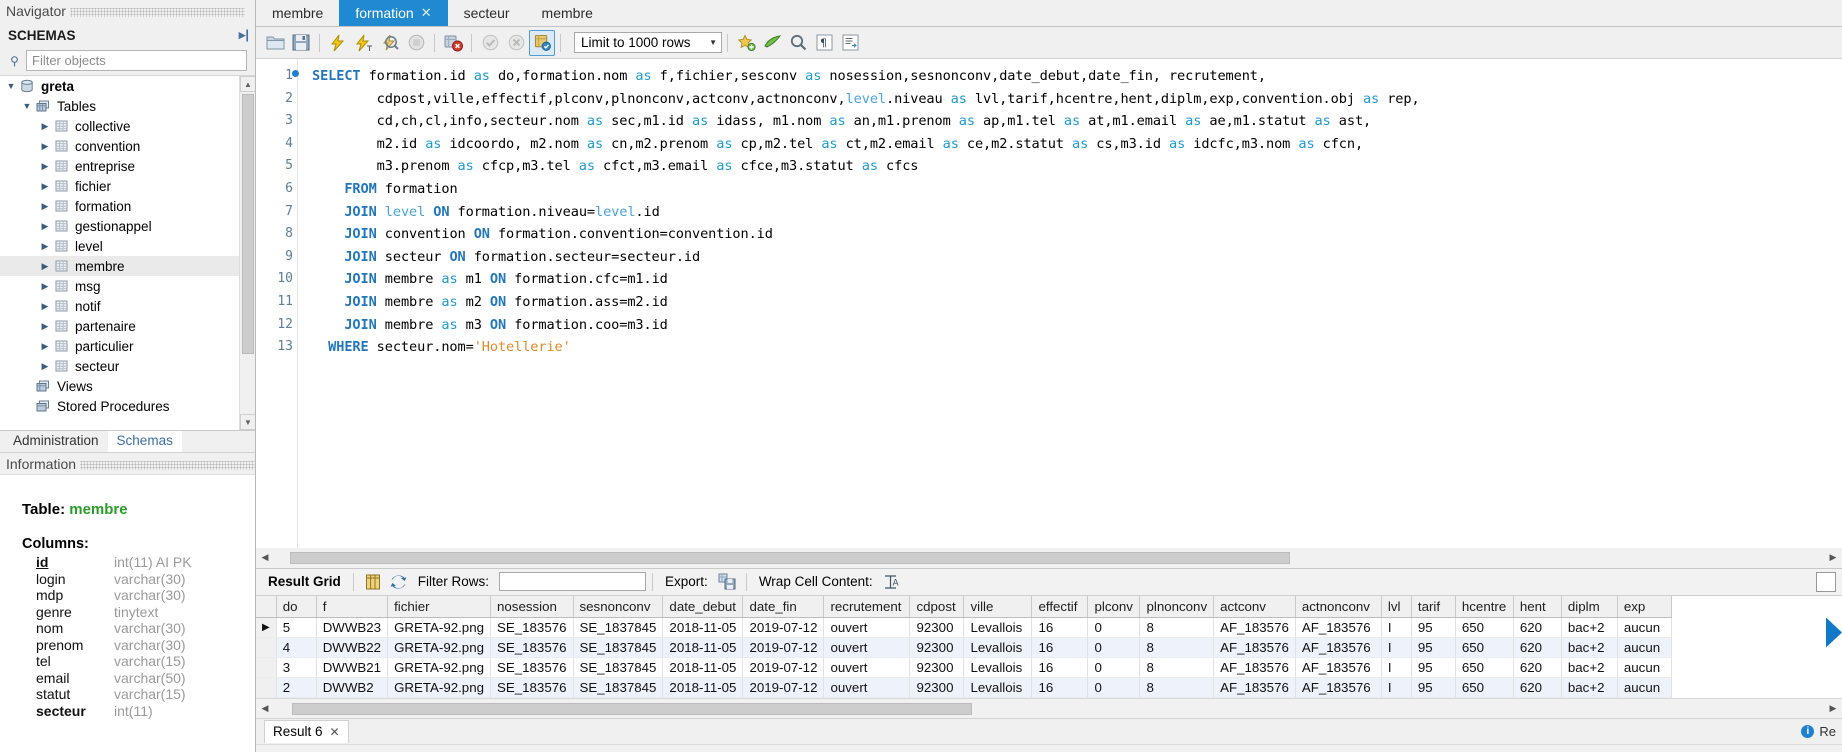 The image size is (1842, 752). What do you see at coordinates (296, 647) in the screenshot?
I see `grid-cell: 4` at bounding box center [296, 647].